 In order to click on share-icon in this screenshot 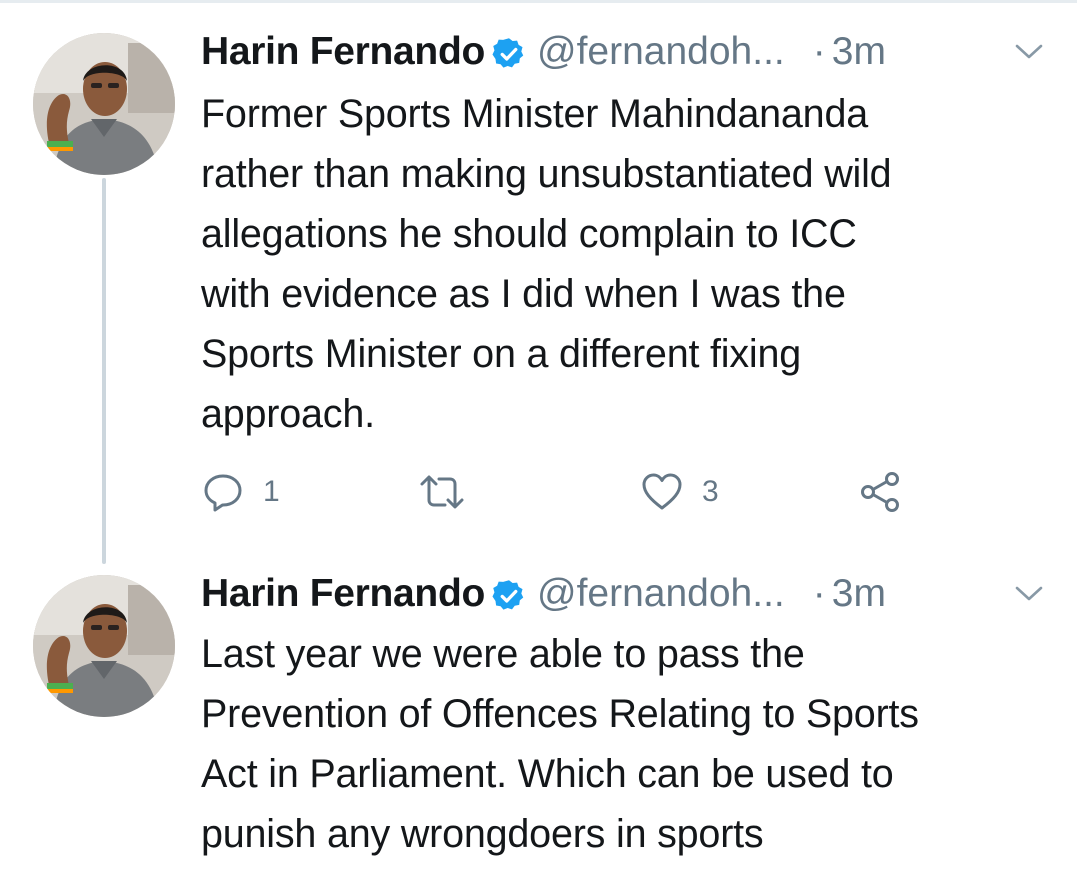, I will do `click(880, 492)`.